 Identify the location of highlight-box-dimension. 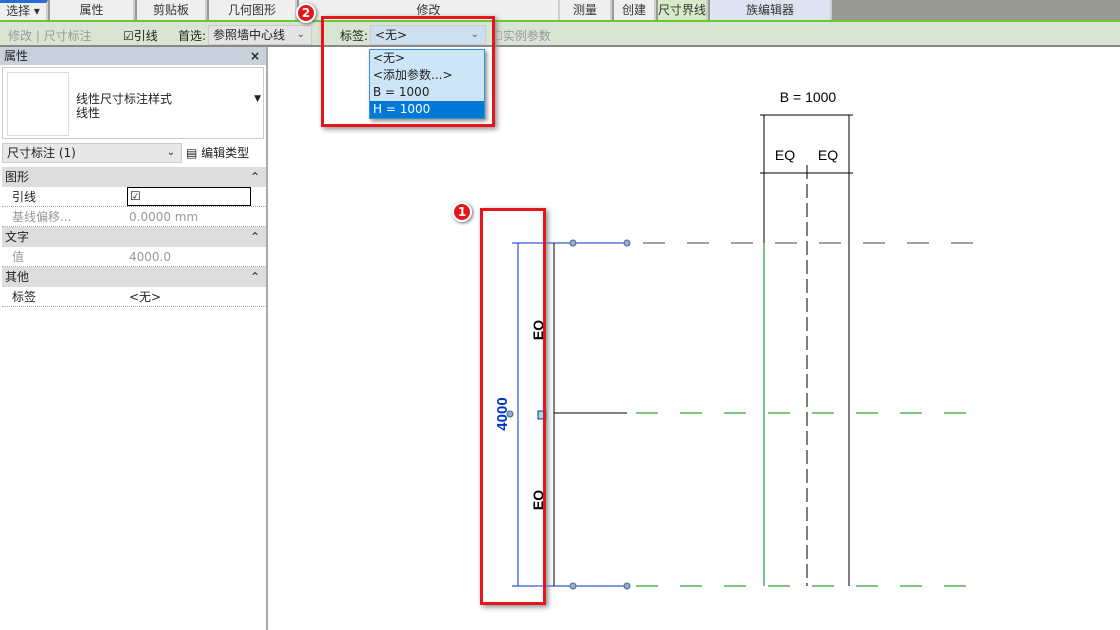
(513, 406).